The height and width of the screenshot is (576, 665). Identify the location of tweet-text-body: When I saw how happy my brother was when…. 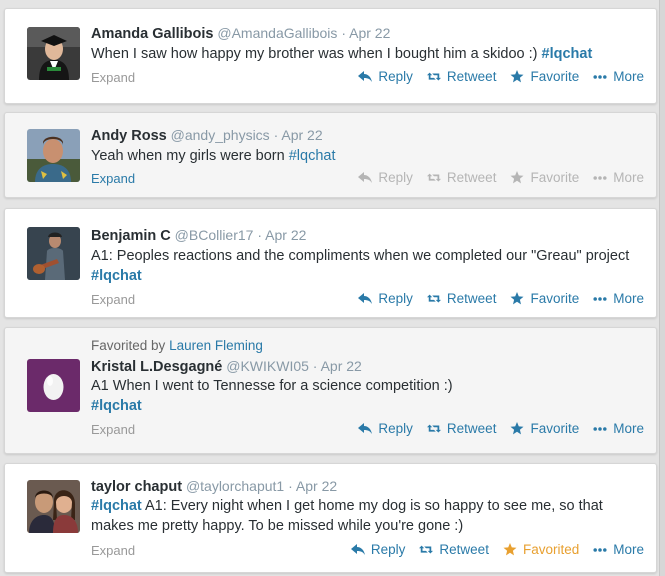
(316, 54).